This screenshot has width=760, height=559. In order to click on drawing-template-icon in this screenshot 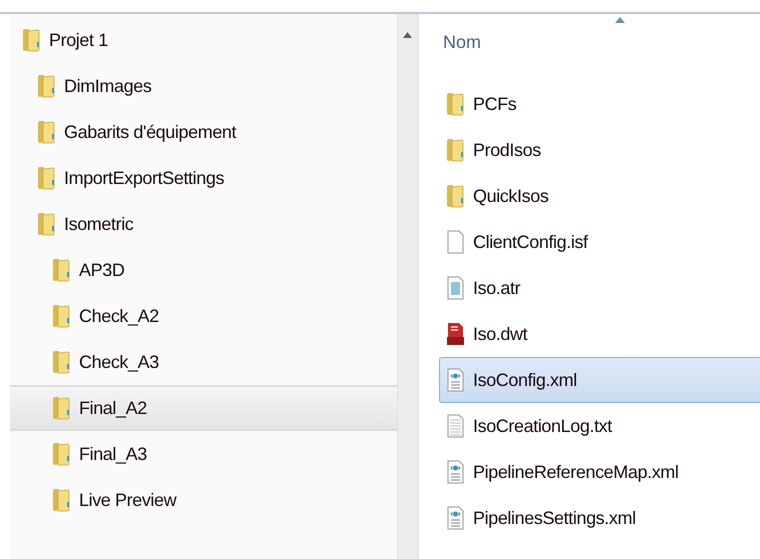, I will do `click(455, 334)`.